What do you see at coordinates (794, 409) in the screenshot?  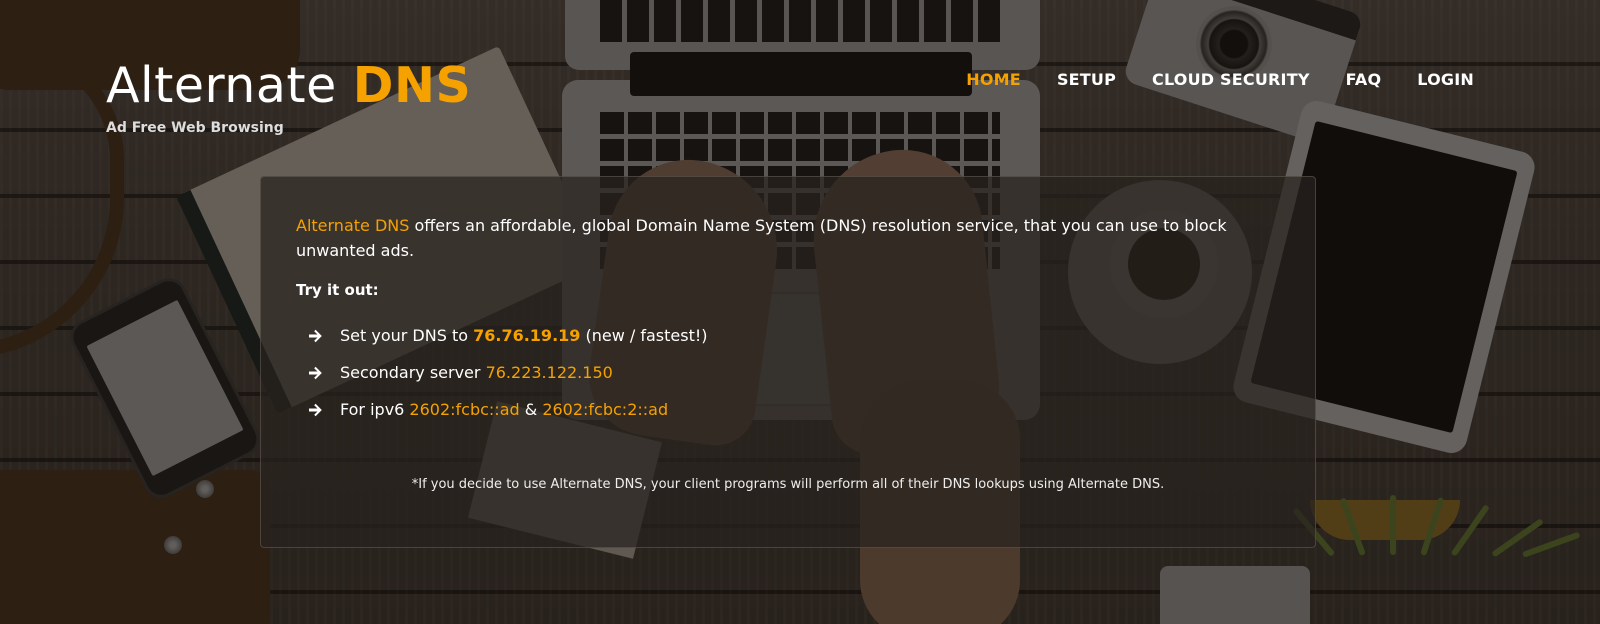 I see `list-item: For ipv6 2602:fcbc::ad & 2602:fcbc:2::ad` at bounding box center [794, 409].